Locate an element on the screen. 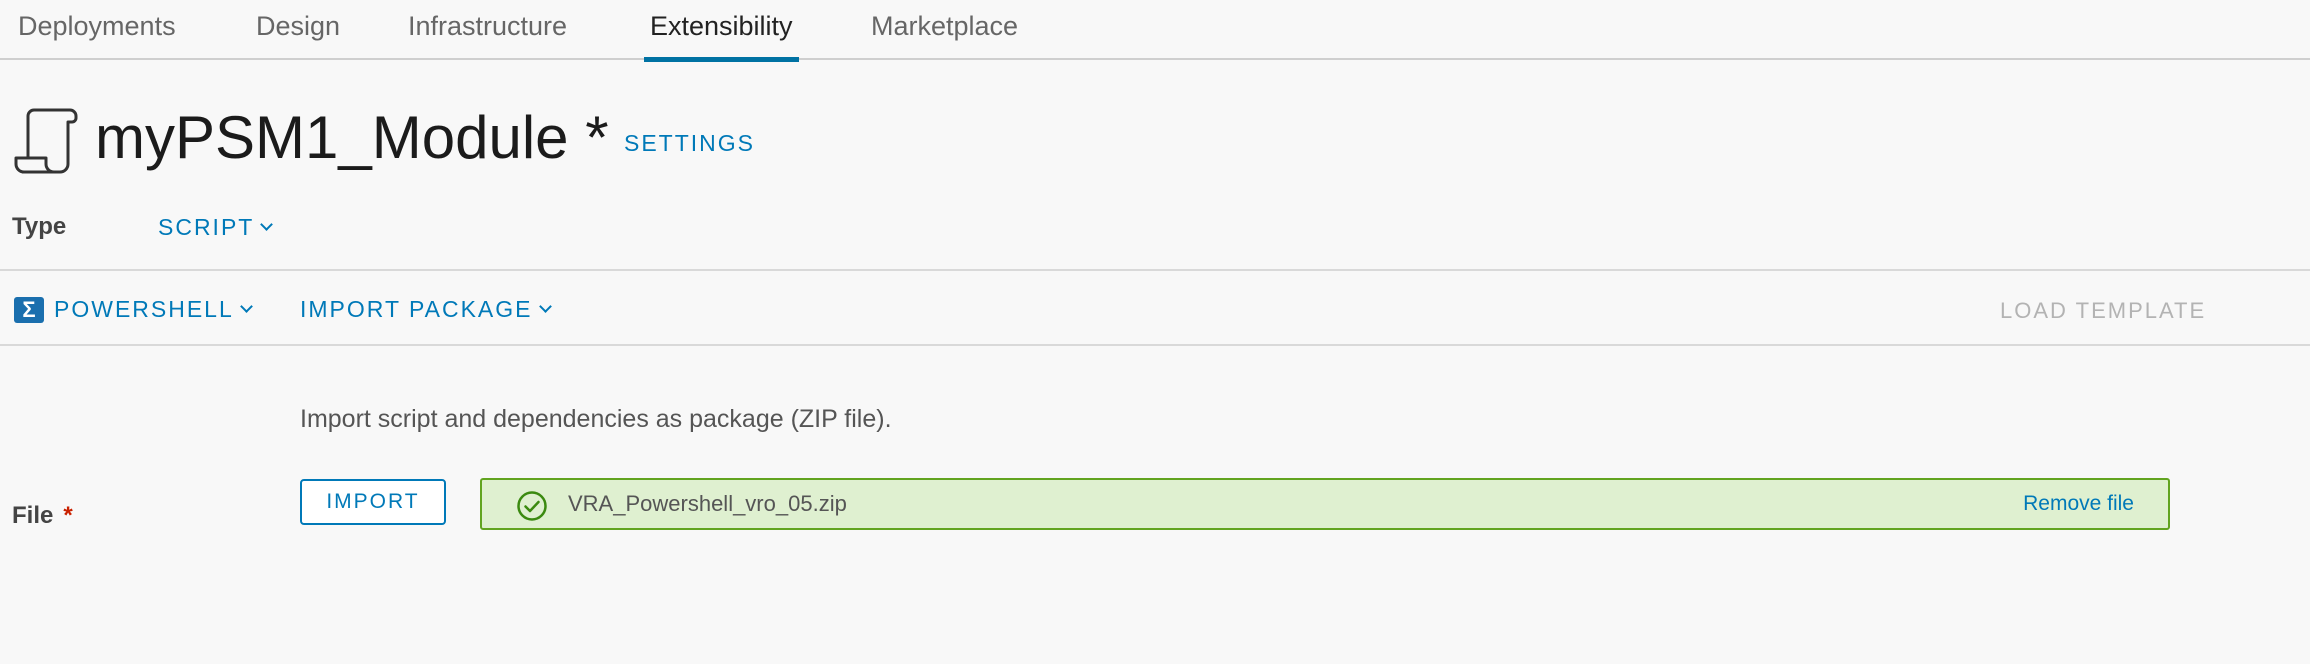 Image resolution: width=2310 pixels, height=664 pixels. file-field-label: File * is located at coordinates (42, 516).